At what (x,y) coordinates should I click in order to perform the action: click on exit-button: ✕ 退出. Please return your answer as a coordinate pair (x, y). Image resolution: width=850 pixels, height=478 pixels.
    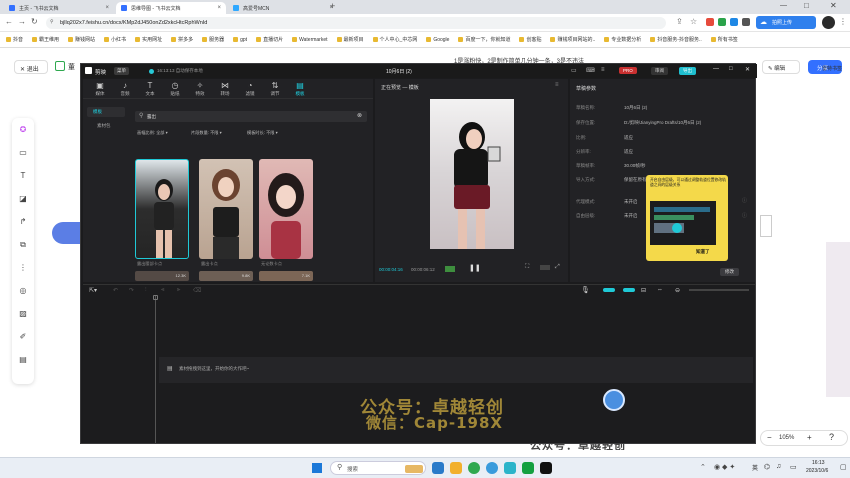
    Looking at the image, I should click on (31, 67).